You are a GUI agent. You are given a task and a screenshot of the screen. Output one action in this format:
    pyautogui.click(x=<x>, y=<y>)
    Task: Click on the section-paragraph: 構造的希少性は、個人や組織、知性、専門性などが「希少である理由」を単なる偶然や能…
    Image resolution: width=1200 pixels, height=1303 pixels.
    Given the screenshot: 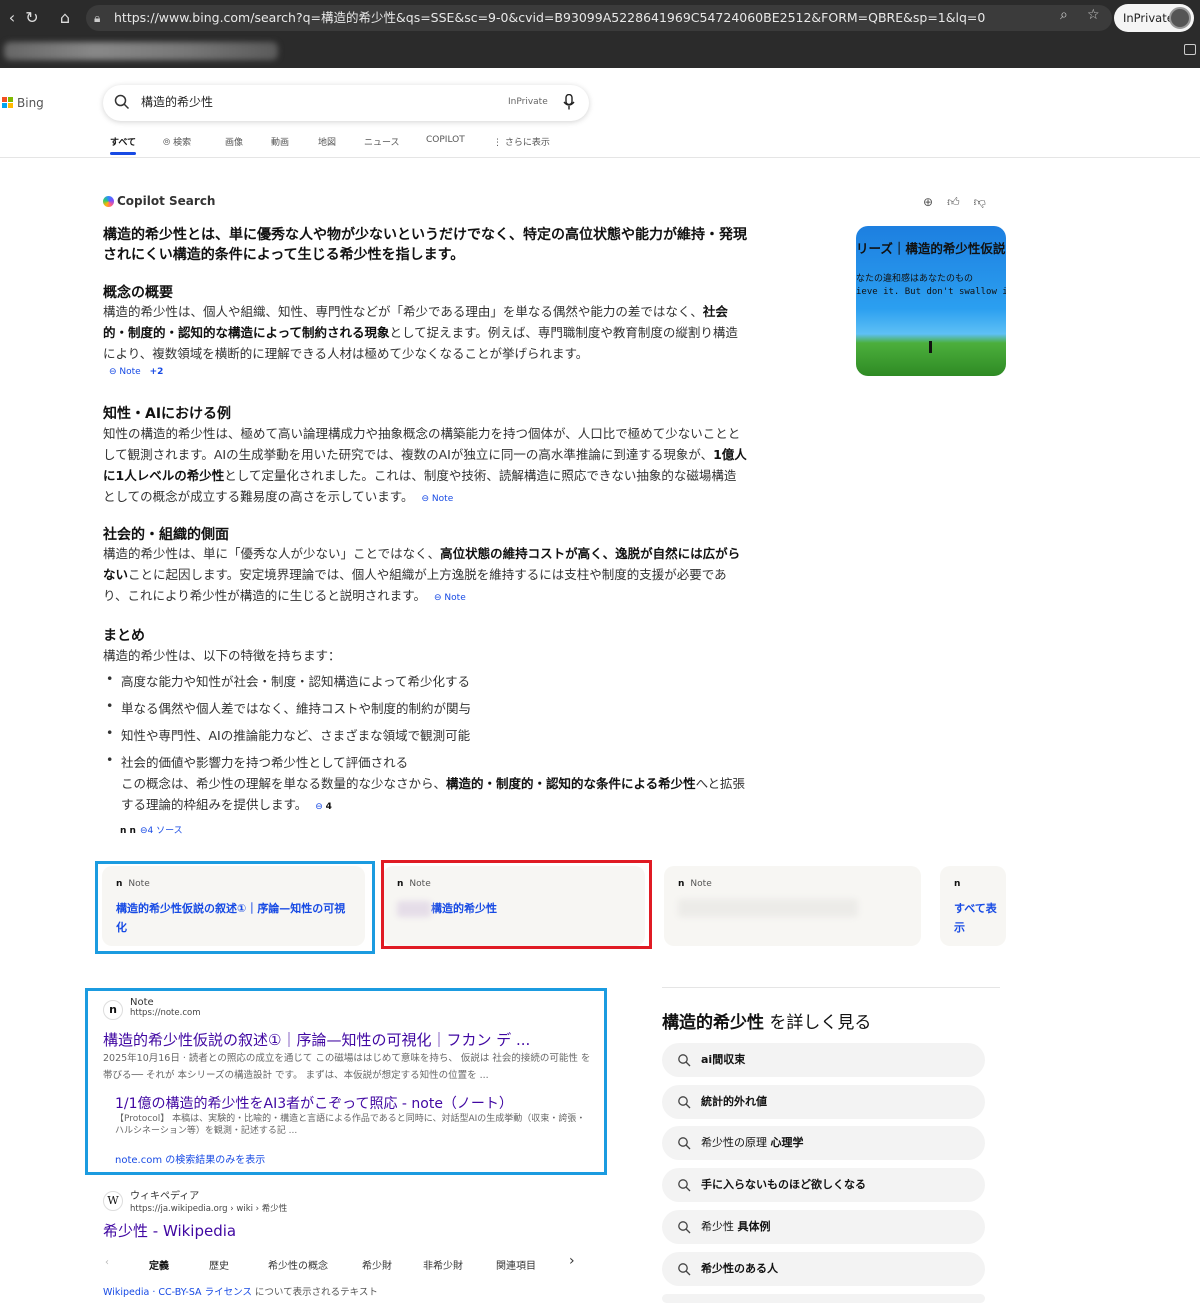 What is the action you would take?
    pyautogui.click(x=420, y=332)
    